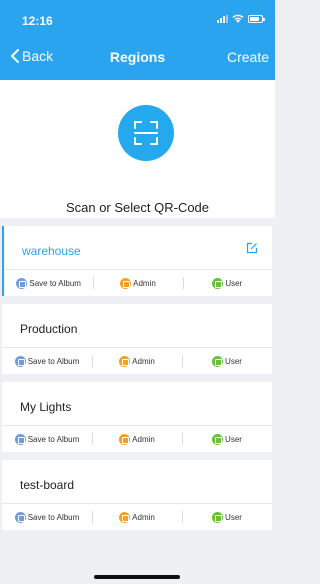 This screenshot has height=584, width=320. Describe the element at coordinates (46, 407) in the screenshot. I see `region-name: My Lights` at that location.